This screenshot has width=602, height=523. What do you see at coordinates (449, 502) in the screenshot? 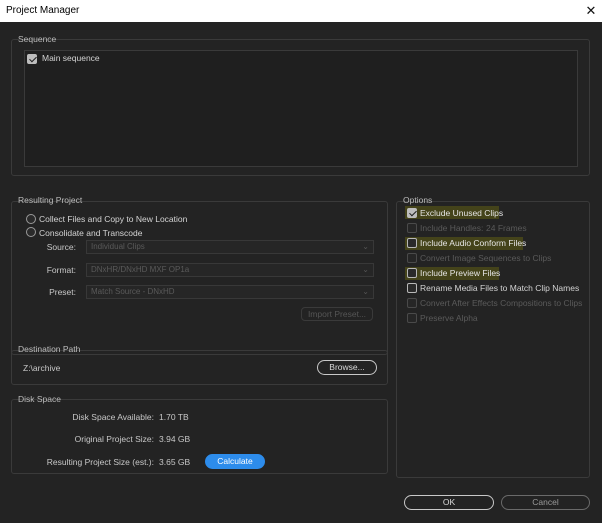
I see `ok-button: OK` at bounding box center [449, 502].